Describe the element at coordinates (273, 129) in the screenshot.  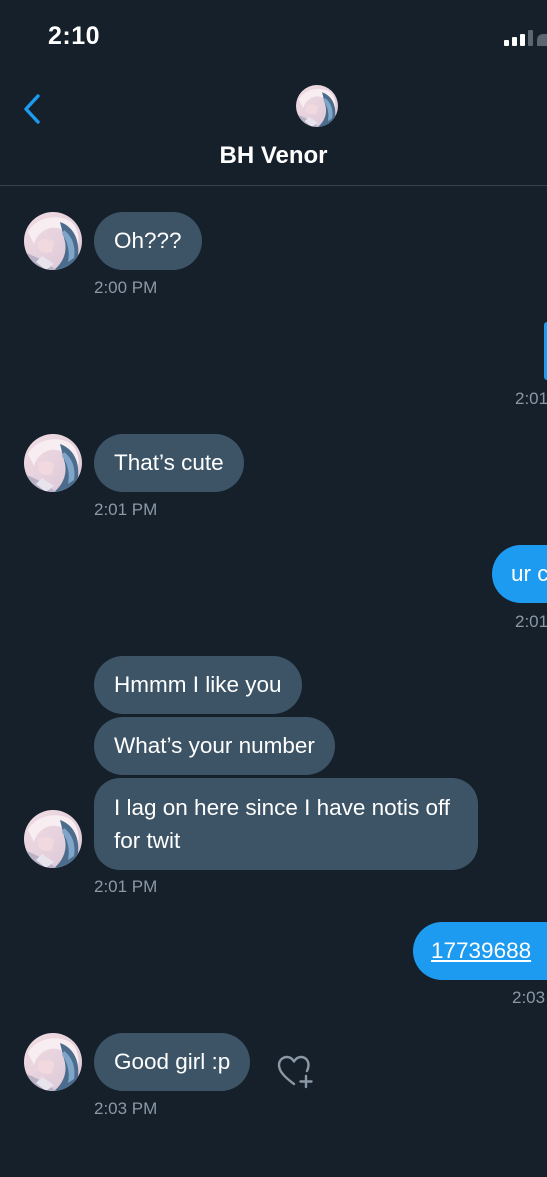
I see `conversation-header: BH Venor` at that location.